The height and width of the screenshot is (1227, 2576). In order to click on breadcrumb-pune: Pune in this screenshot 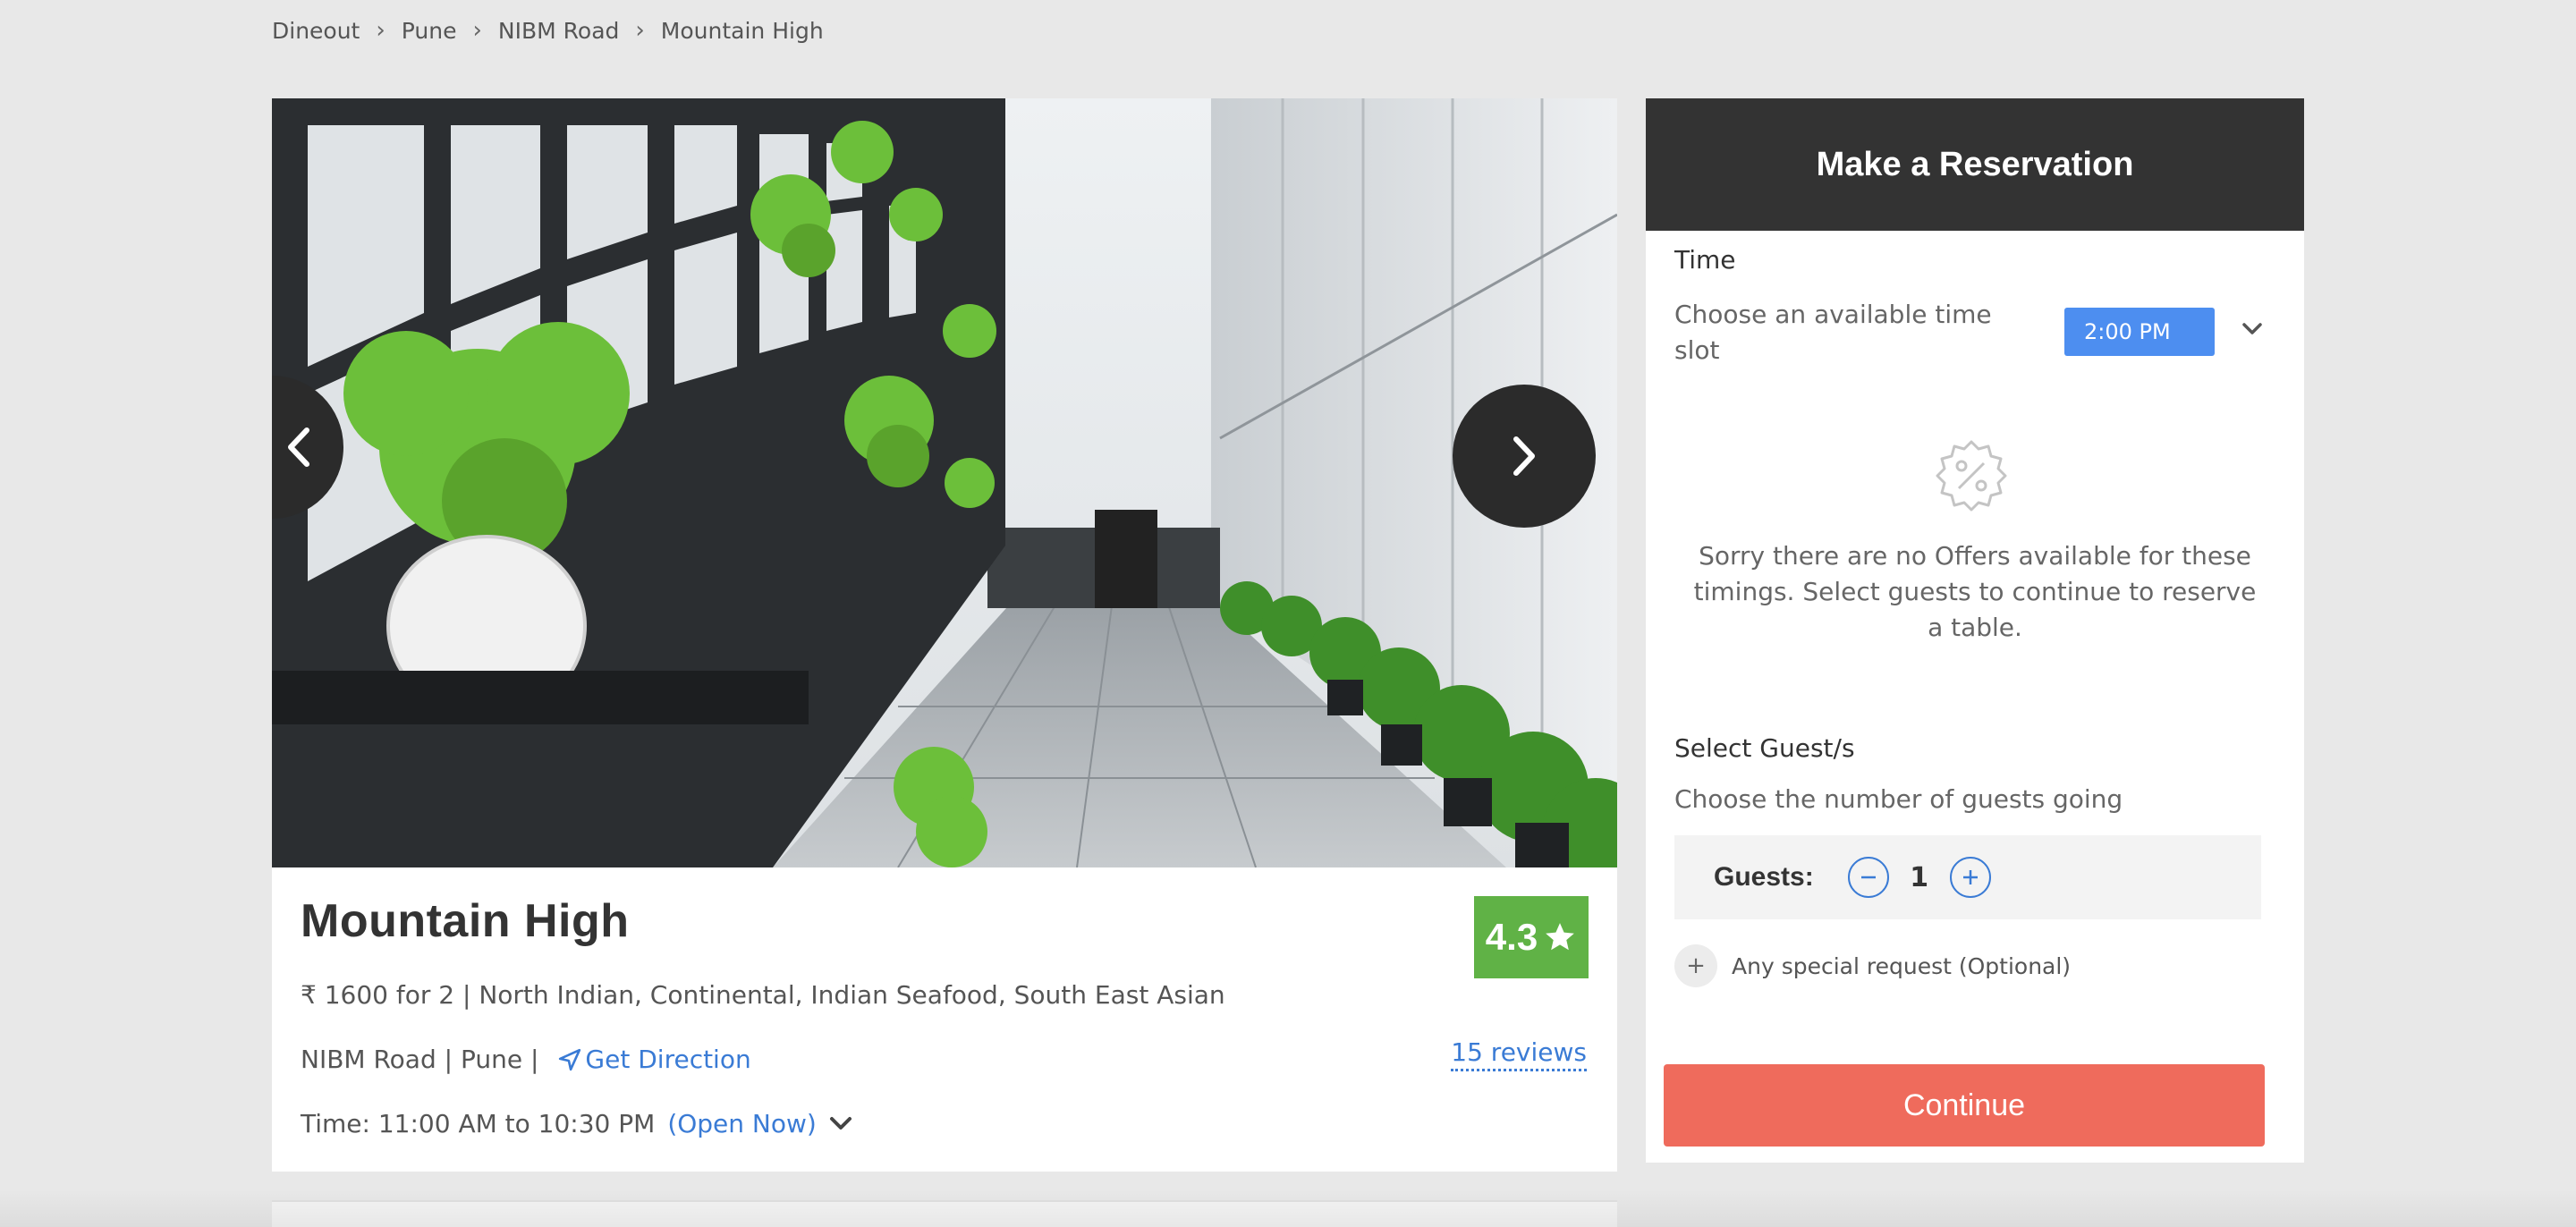, I will do `click(429, 31)`.